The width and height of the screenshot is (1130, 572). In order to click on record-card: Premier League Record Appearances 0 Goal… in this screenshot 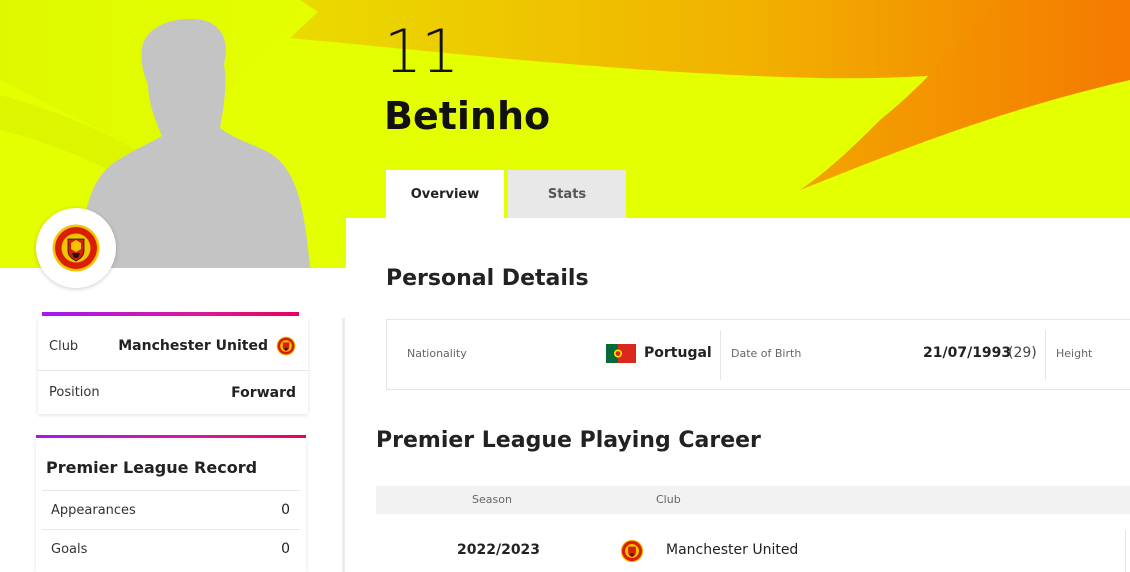, I will do `click(171, 506)`.